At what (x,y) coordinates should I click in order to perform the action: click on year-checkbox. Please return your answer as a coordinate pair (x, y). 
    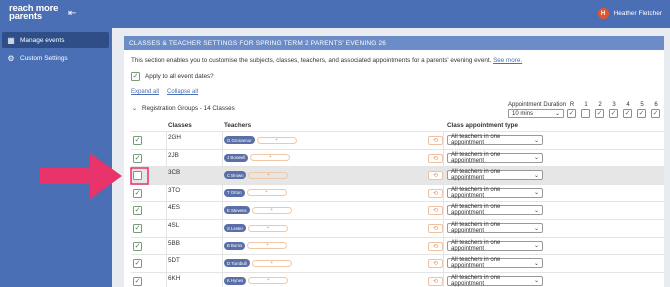
    Looking at the image, I should click on (585, 113).